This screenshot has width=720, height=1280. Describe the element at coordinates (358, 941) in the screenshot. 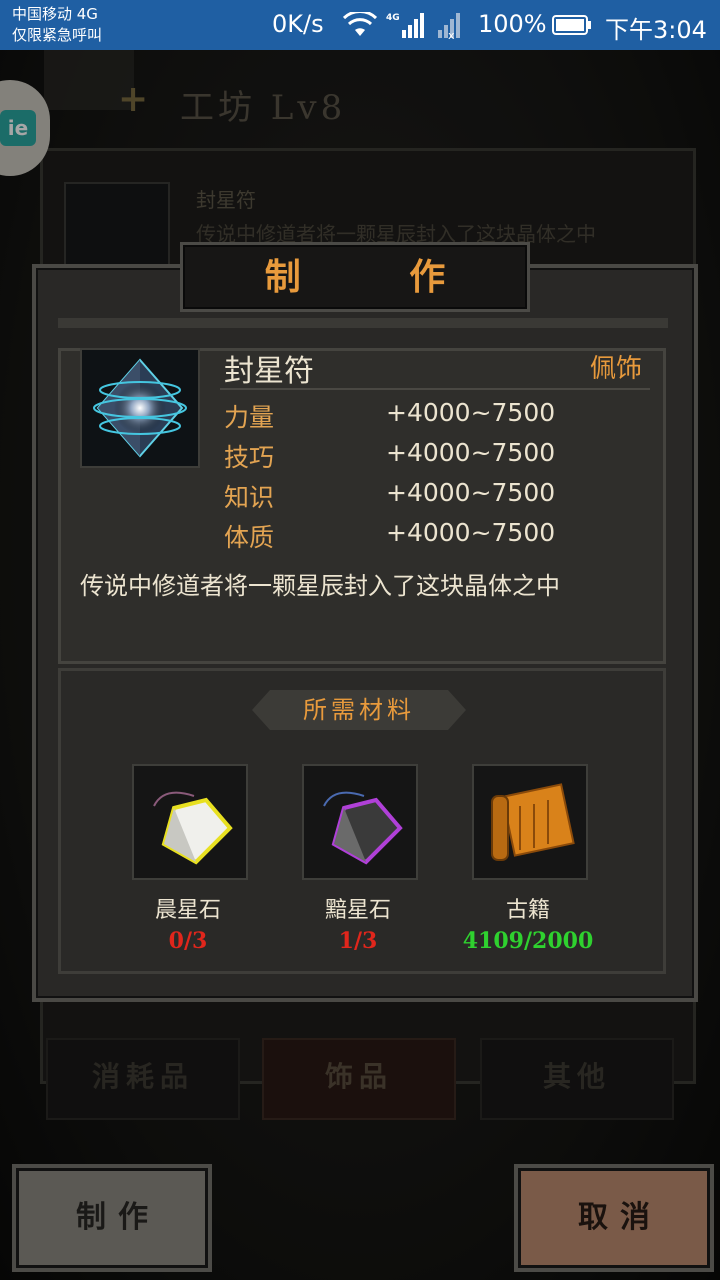

I see `material-count-dark-star: 1/3` at that location.